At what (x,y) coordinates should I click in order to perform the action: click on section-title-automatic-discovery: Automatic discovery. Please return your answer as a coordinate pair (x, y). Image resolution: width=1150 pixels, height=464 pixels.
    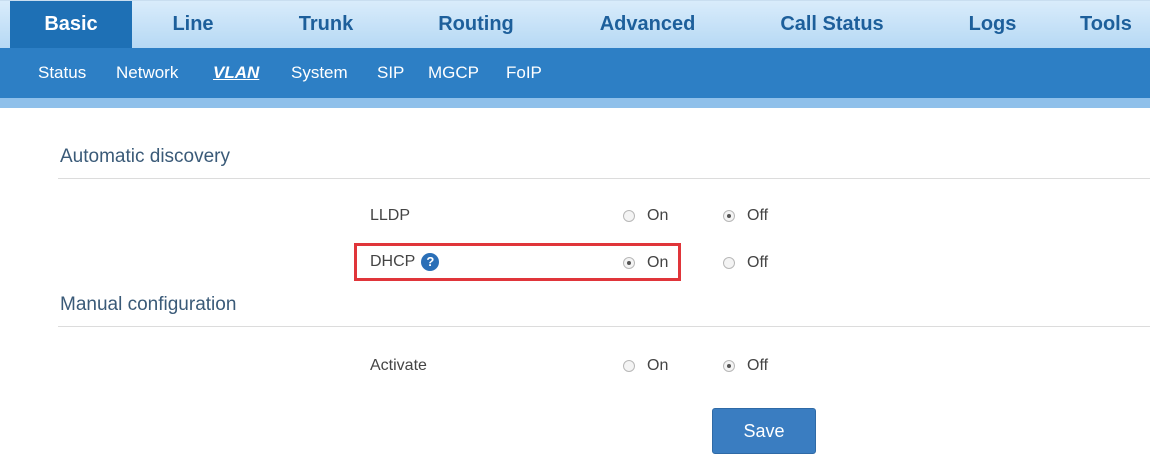
    Looking at the image, I should click on (145, 156).